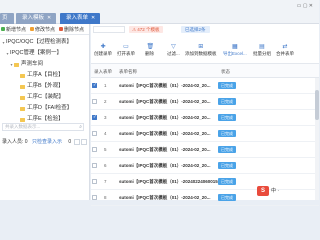 This screenshot has width=320, height=240. What do you see at coordinates (70, 142) in the screenshot?
I see `secondary-count: 0` at bounding box center [70, 142].